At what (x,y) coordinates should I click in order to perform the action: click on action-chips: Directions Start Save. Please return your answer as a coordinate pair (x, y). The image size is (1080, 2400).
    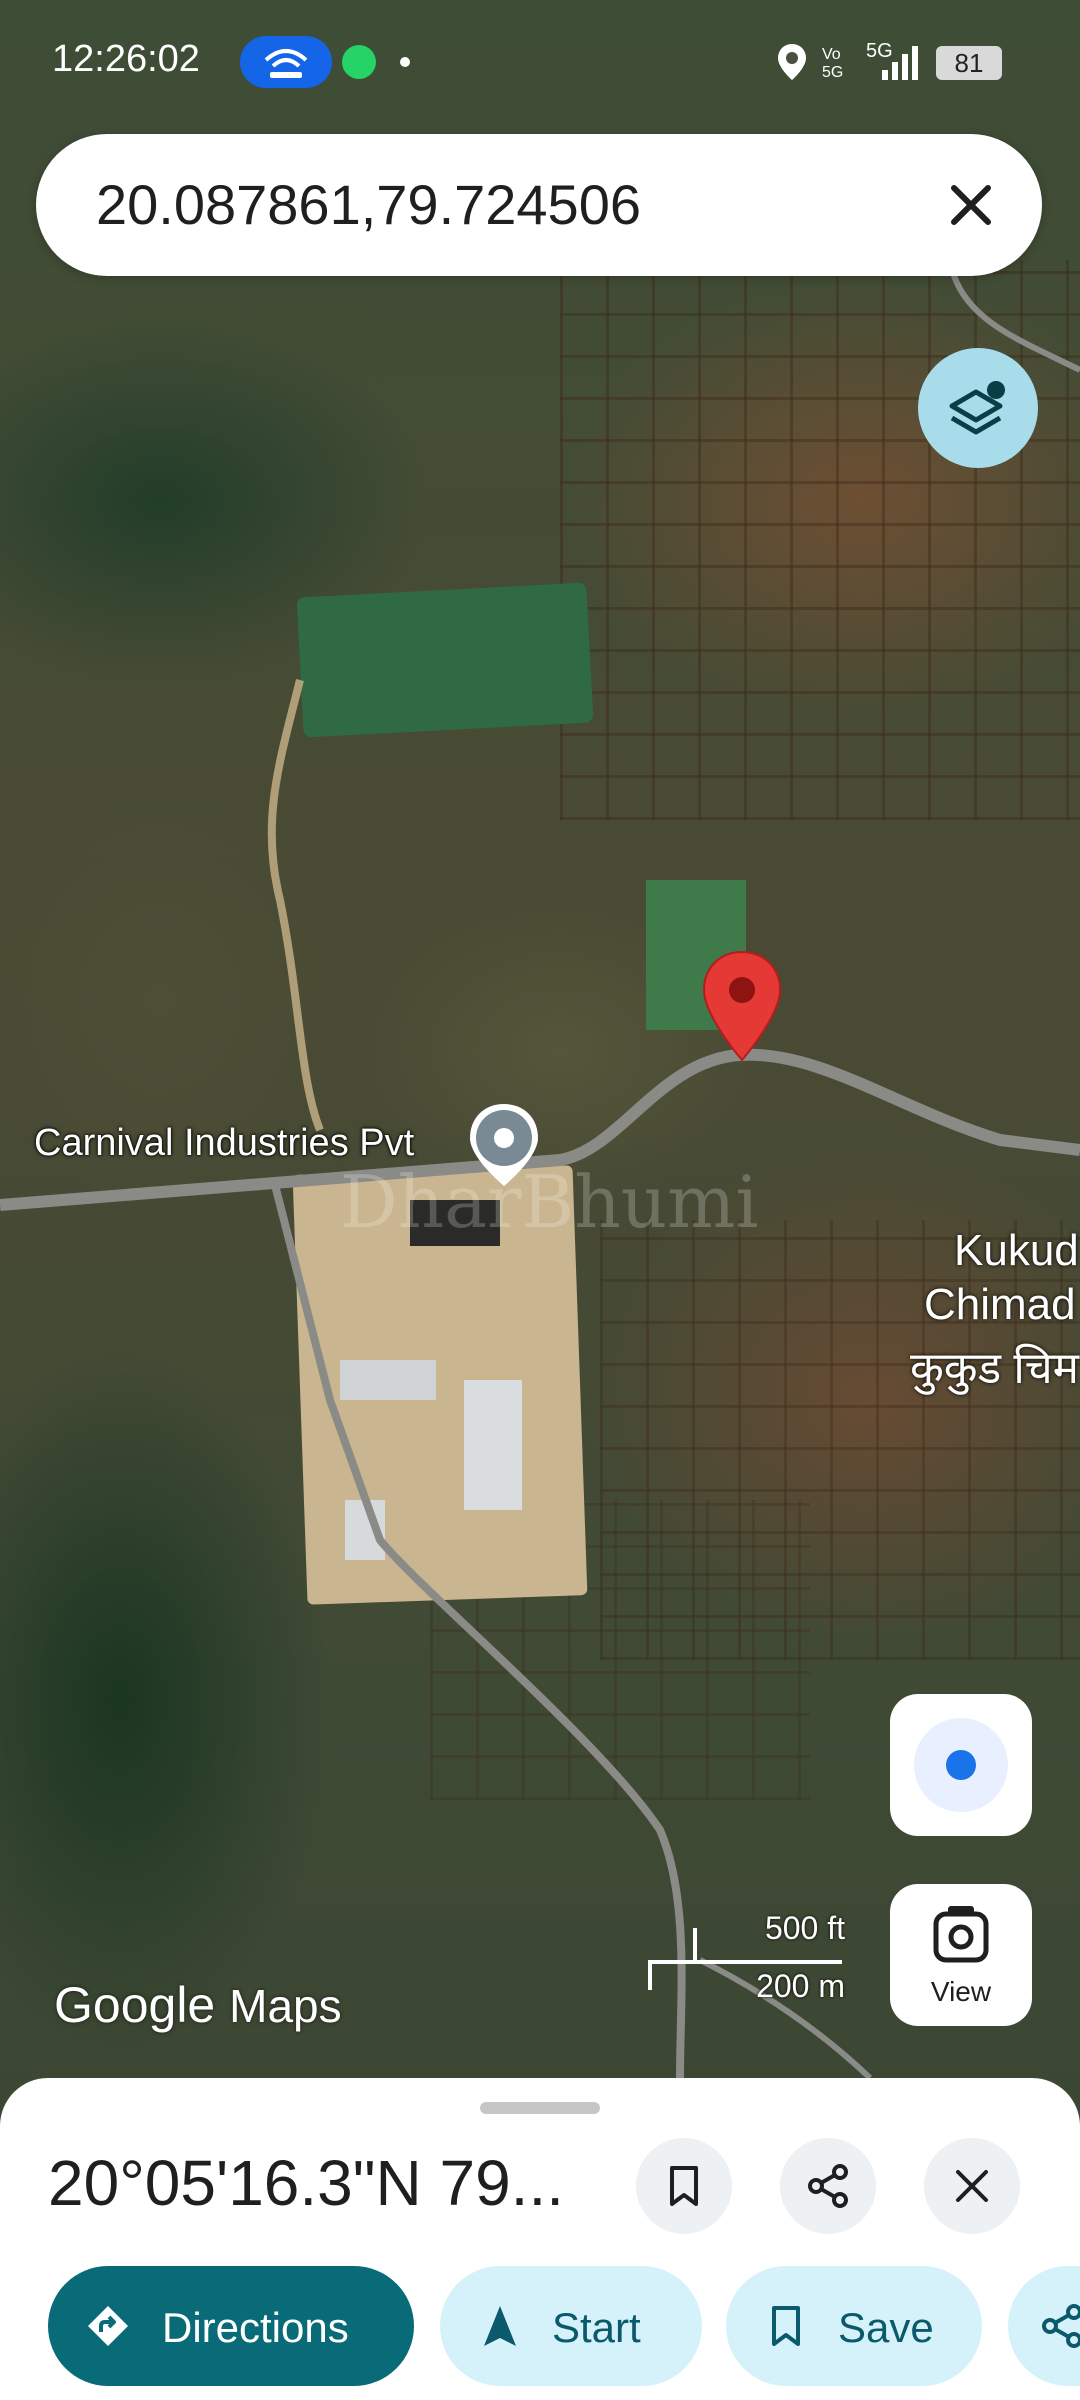
    Looking at the image, I should click on (564, 2326).